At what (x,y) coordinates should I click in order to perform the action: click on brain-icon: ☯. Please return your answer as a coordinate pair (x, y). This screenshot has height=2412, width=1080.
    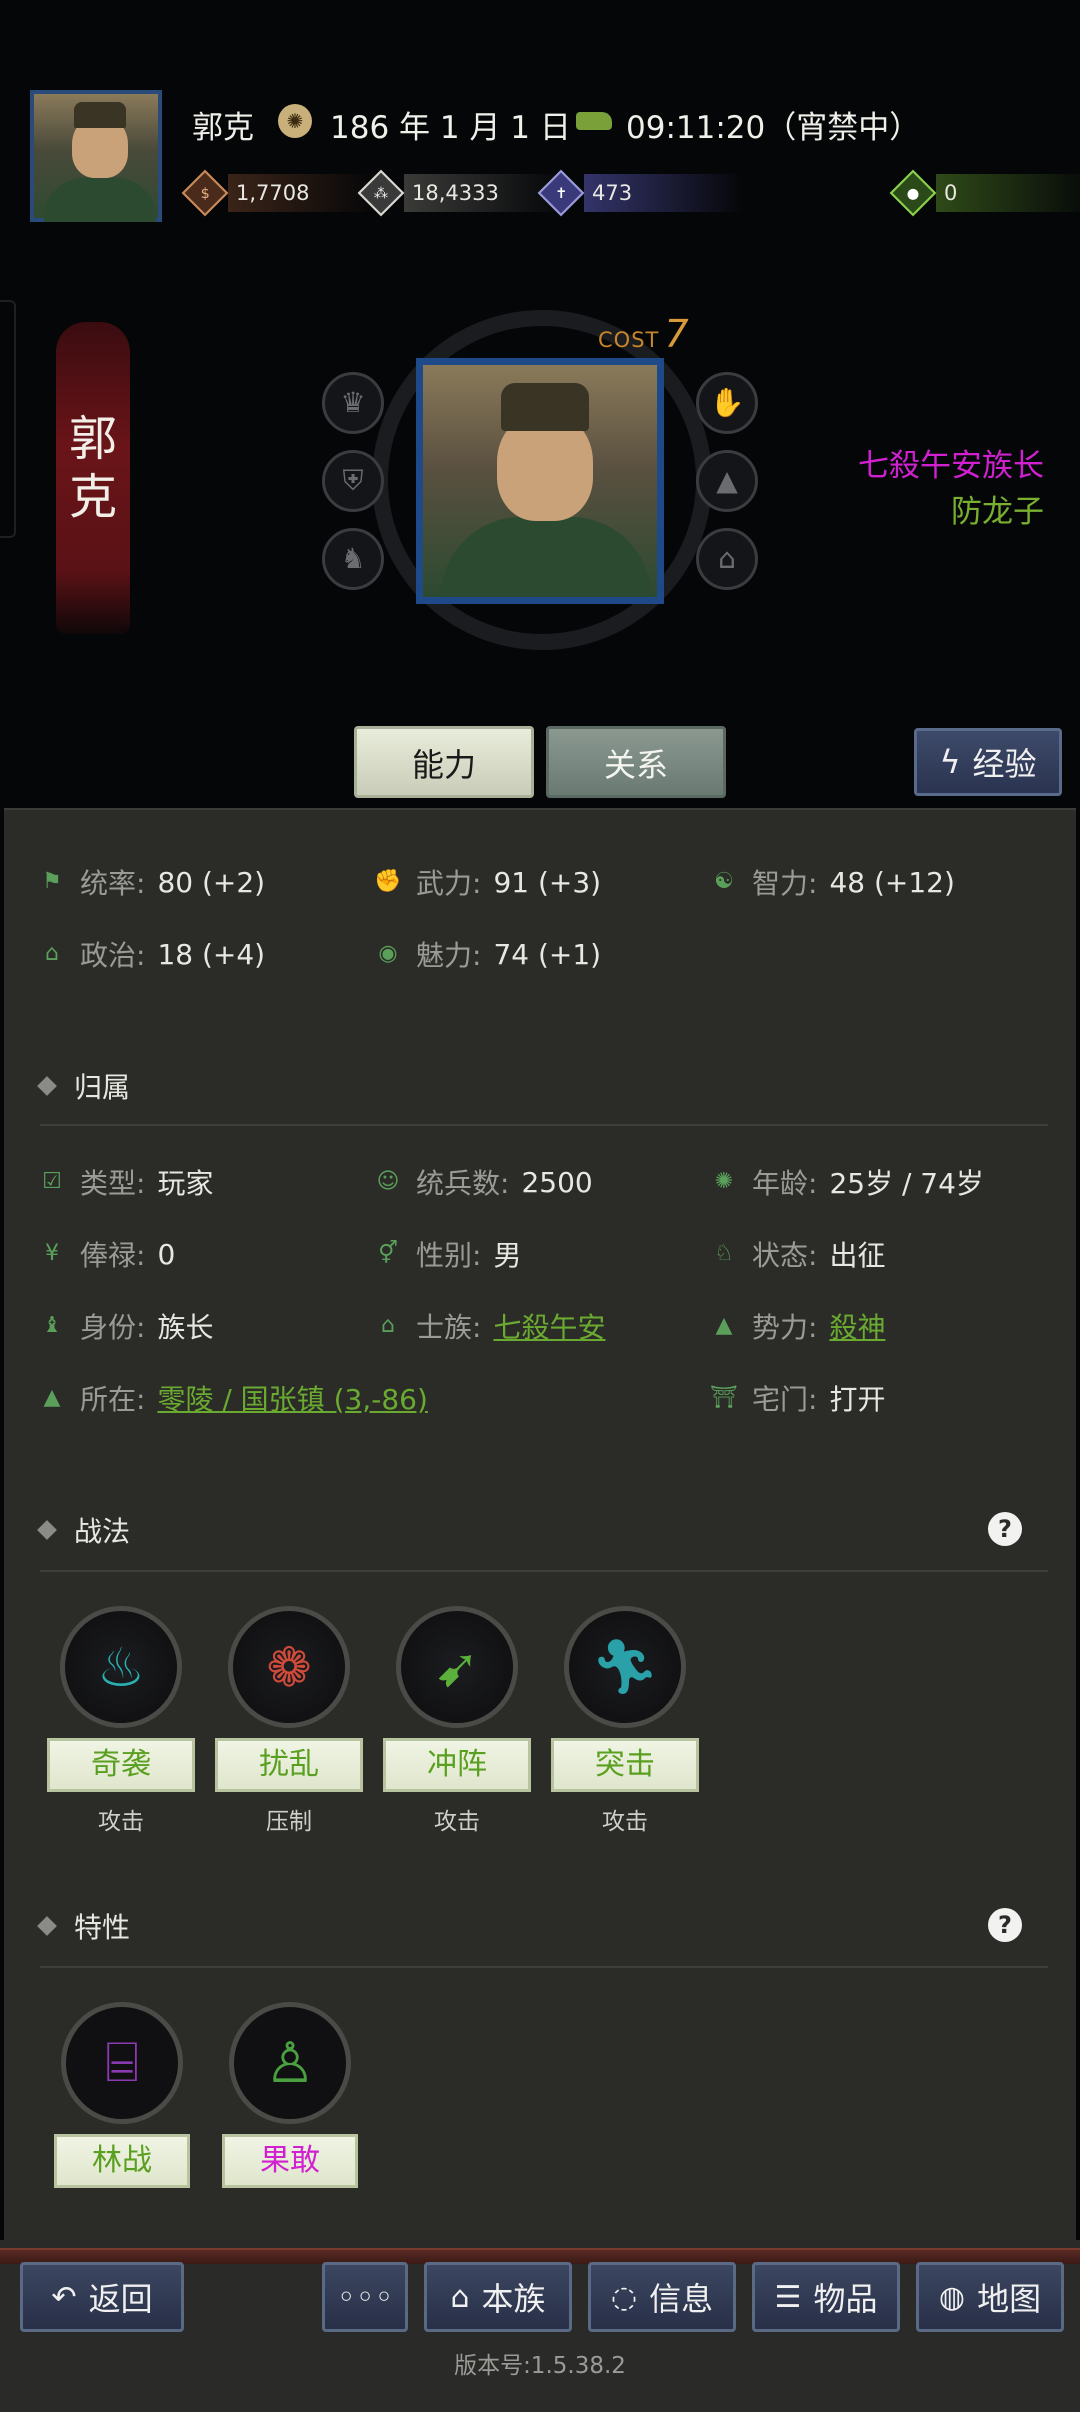
    Looking at the image, I should click on (724, 881).